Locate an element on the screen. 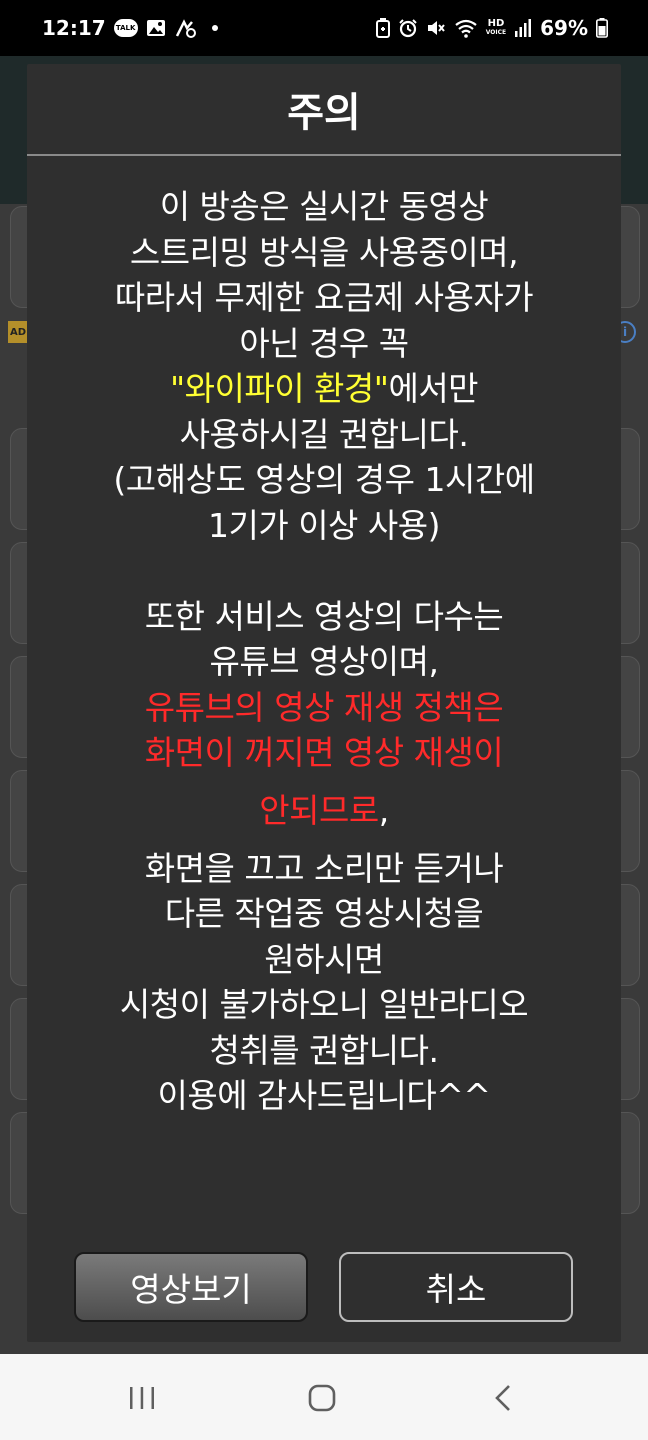 The height and width of the screenshot is (1440, 648). status-bar: 12:17 TALK HD VOICE 69% is located at coordinates (324, 28).